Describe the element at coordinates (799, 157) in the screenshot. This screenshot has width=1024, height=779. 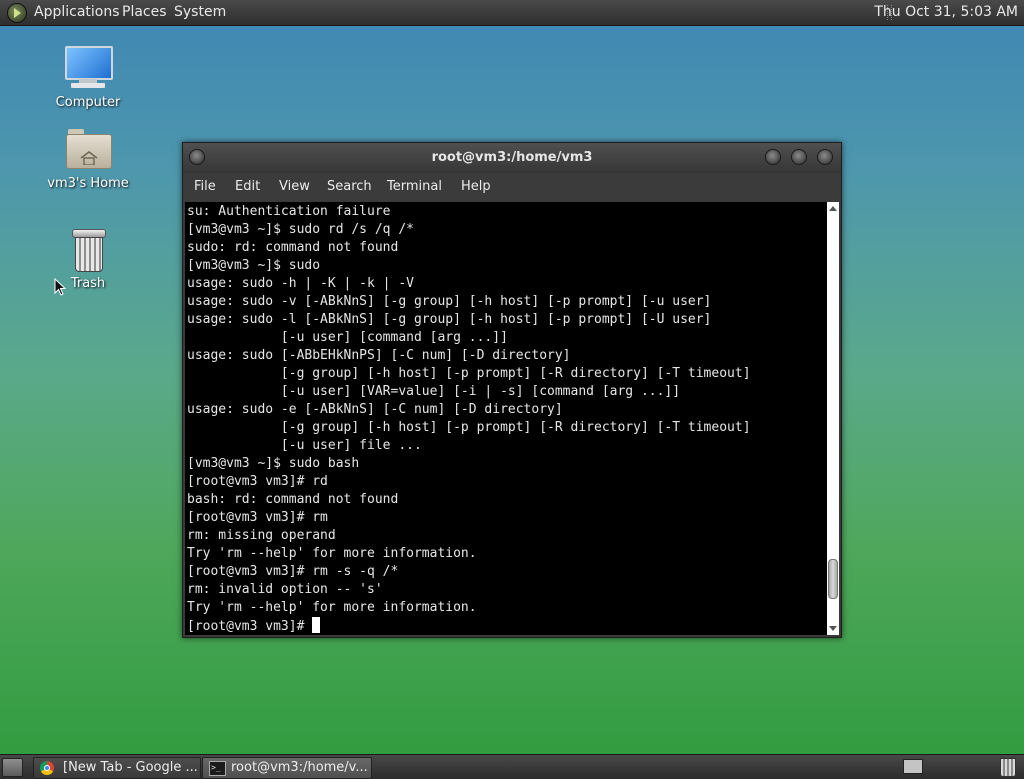
I see `maximize-button` at that location.